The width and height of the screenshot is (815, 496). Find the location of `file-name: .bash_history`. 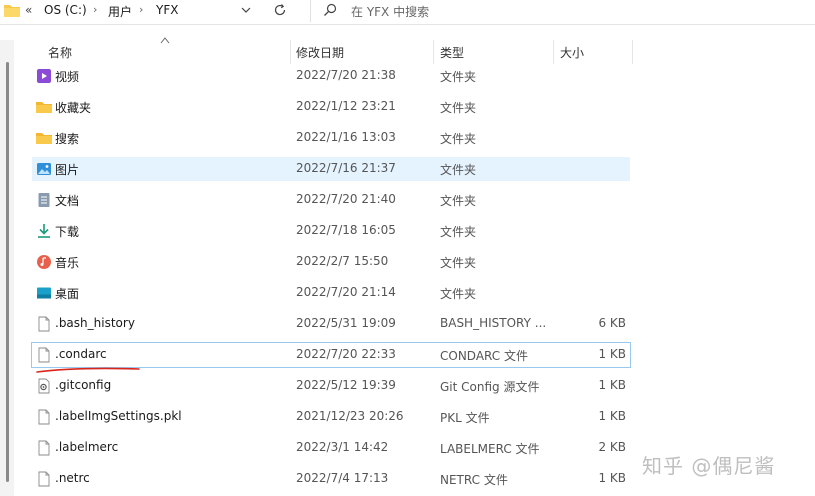

file-name: .bash_history is located at coordinates (95, 323).